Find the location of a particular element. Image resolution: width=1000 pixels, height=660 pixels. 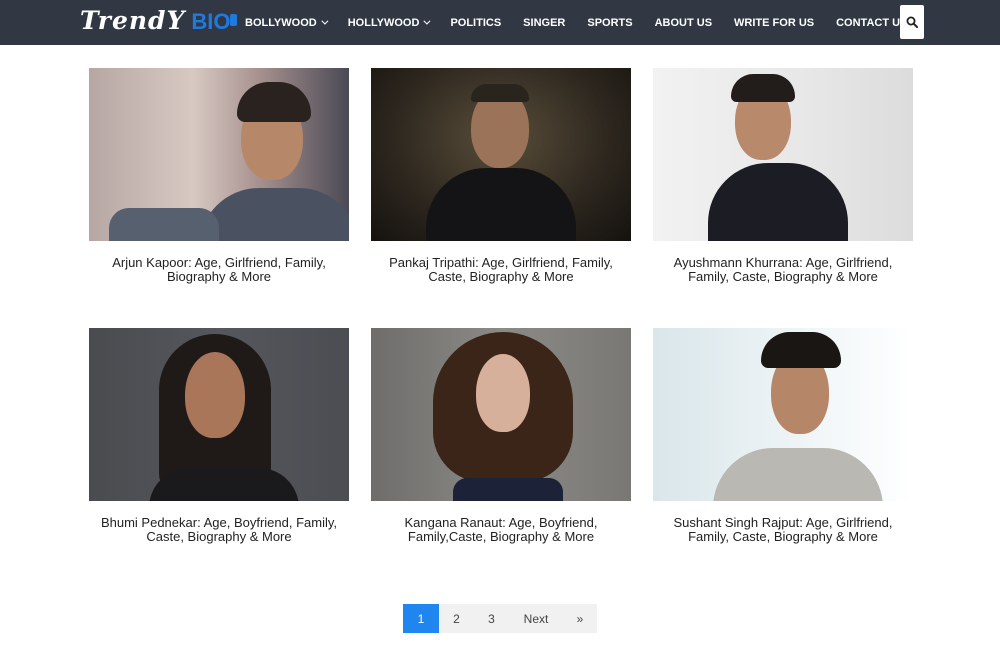

site-logo: TrendY BIO is located at coordinates (158, 20).